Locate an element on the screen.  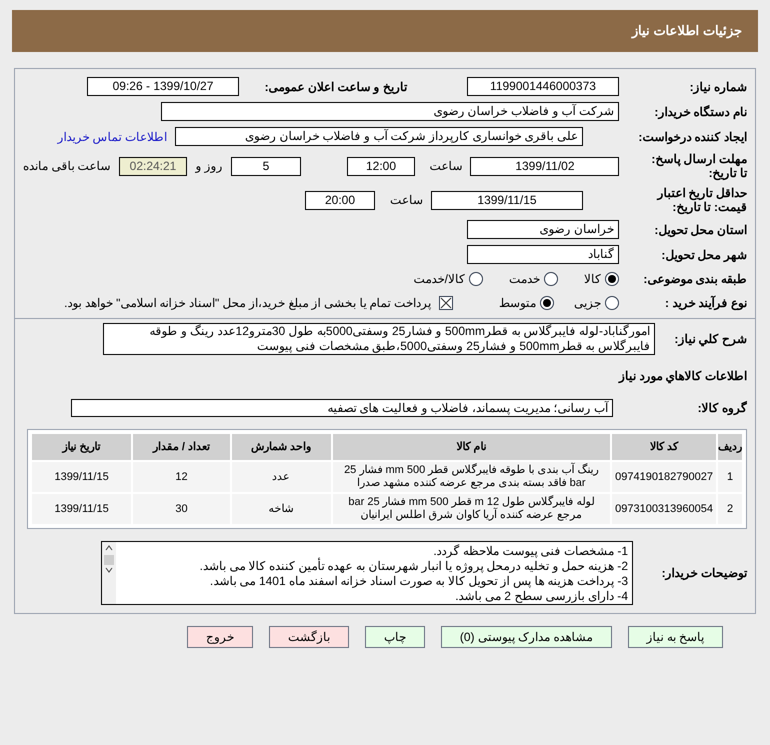
days-label: روز و is located at coordinates (209, 166).